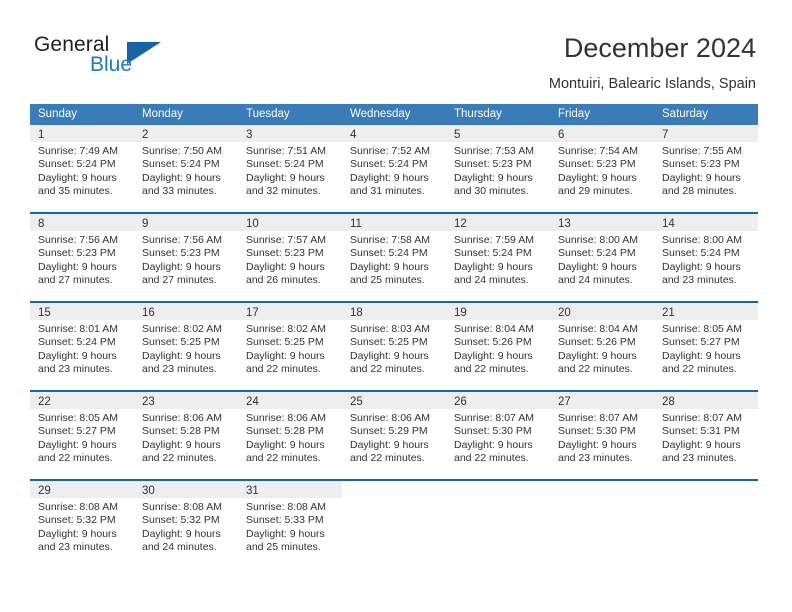  What do you see at coordinates (44, 402) in the screenshot?
I see `day-number: 22` at bounding box center [44, 402].